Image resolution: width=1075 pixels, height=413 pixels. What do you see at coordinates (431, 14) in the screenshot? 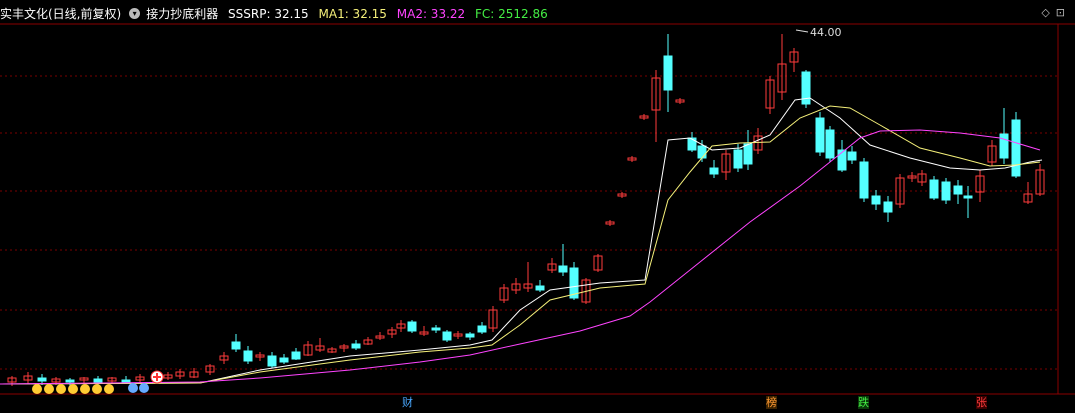
I see `ma2-value: MA2: 33.22` at bounding box center [431, 14].